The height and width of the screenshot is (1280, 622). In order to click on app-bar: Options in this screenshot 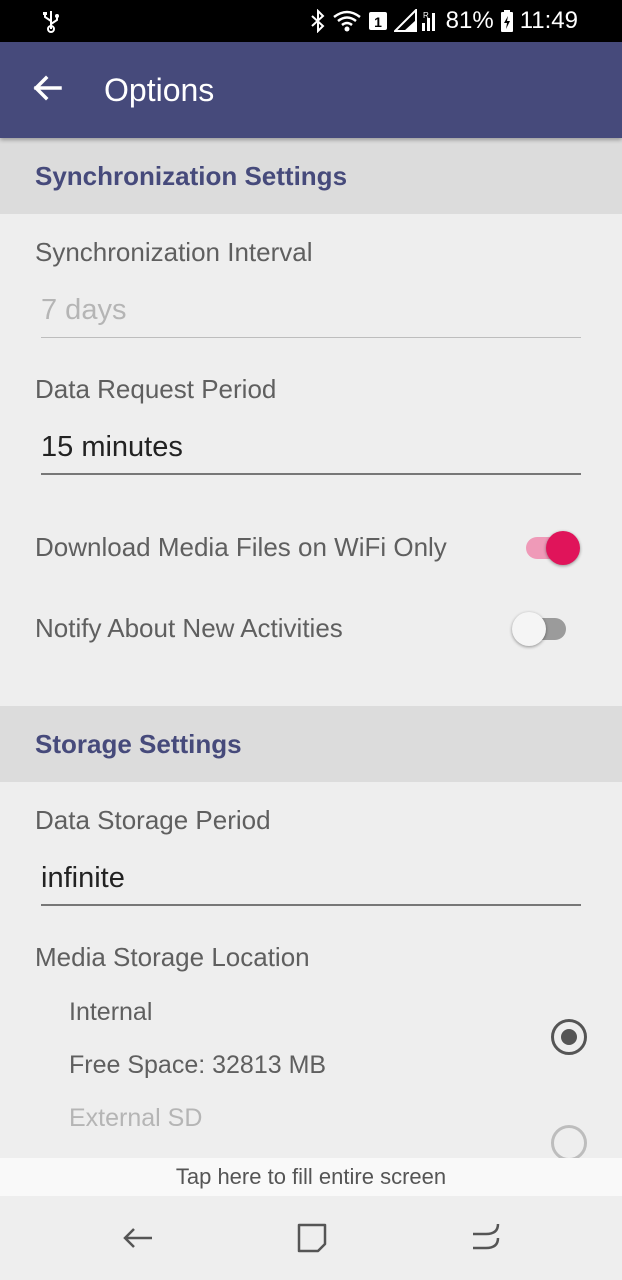, I will do `click(311, 90)`.